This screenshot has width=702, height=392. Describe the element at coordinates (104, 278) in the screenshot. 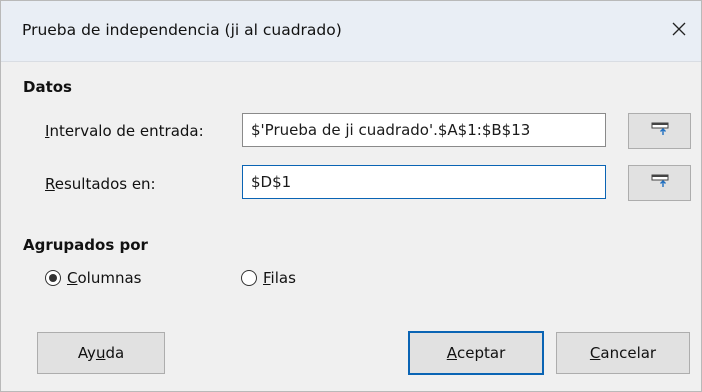

I see `radio-columns-label: Columnas` at that location.